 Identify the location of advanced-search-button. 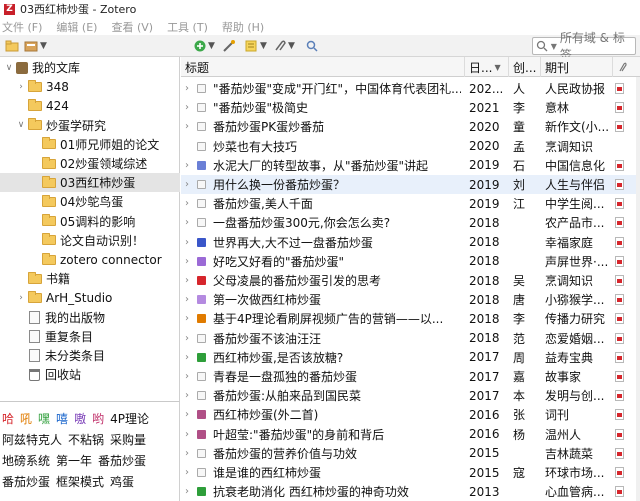
(312, 46).